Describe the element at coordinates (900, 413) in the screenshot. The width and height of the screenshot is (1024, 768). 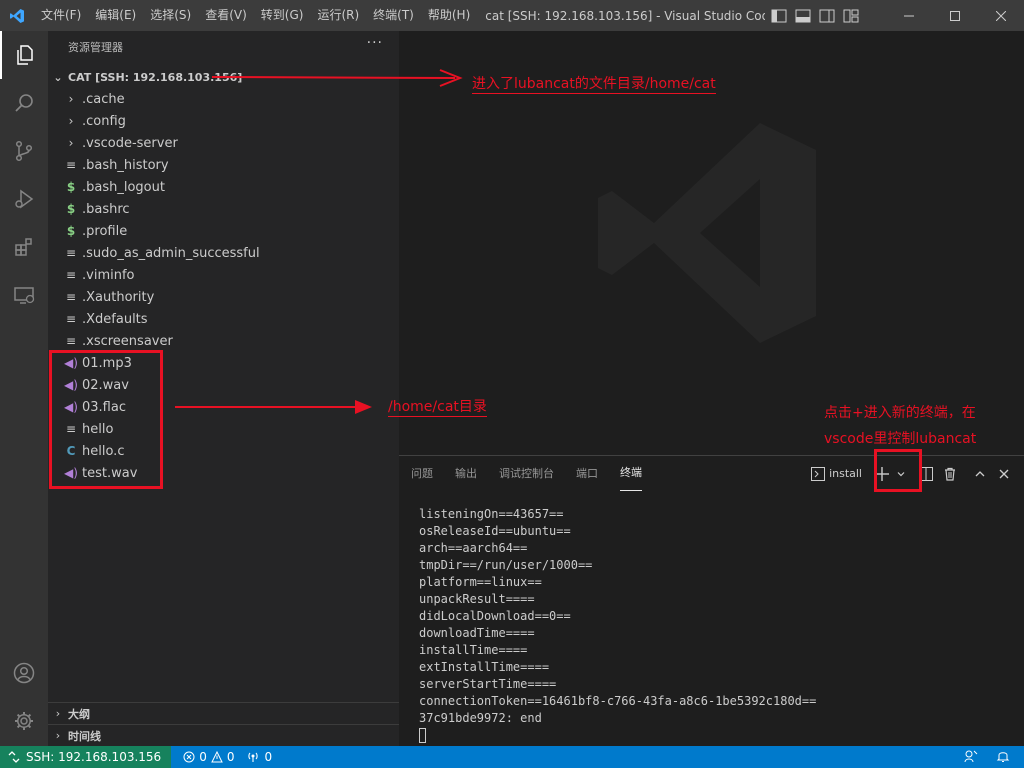
I see `annotation-terminal-note-1: 点击+进入新的终端，在` at that location.